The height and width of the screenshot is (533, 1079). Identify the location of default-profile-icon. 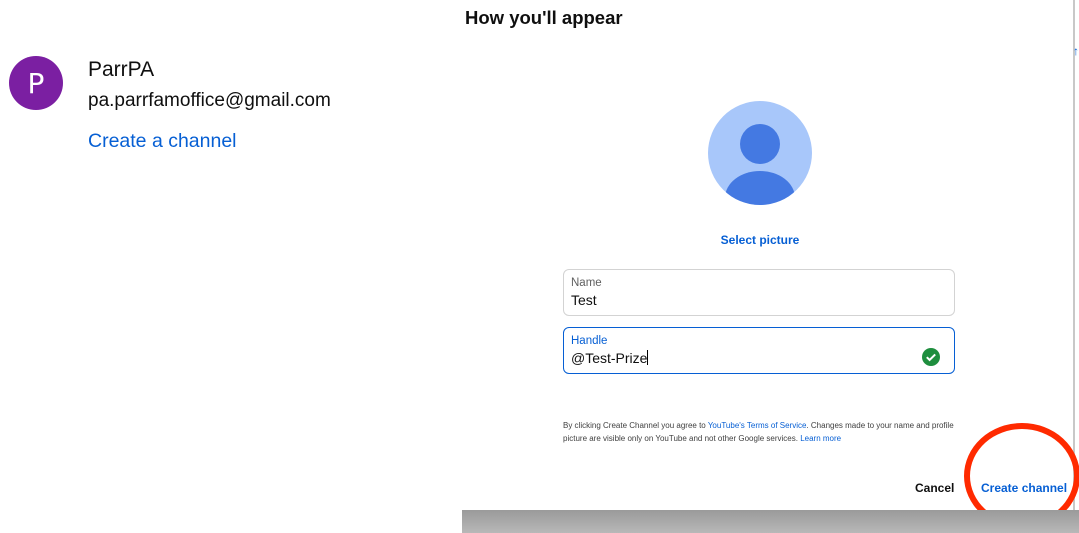
(760, 164).